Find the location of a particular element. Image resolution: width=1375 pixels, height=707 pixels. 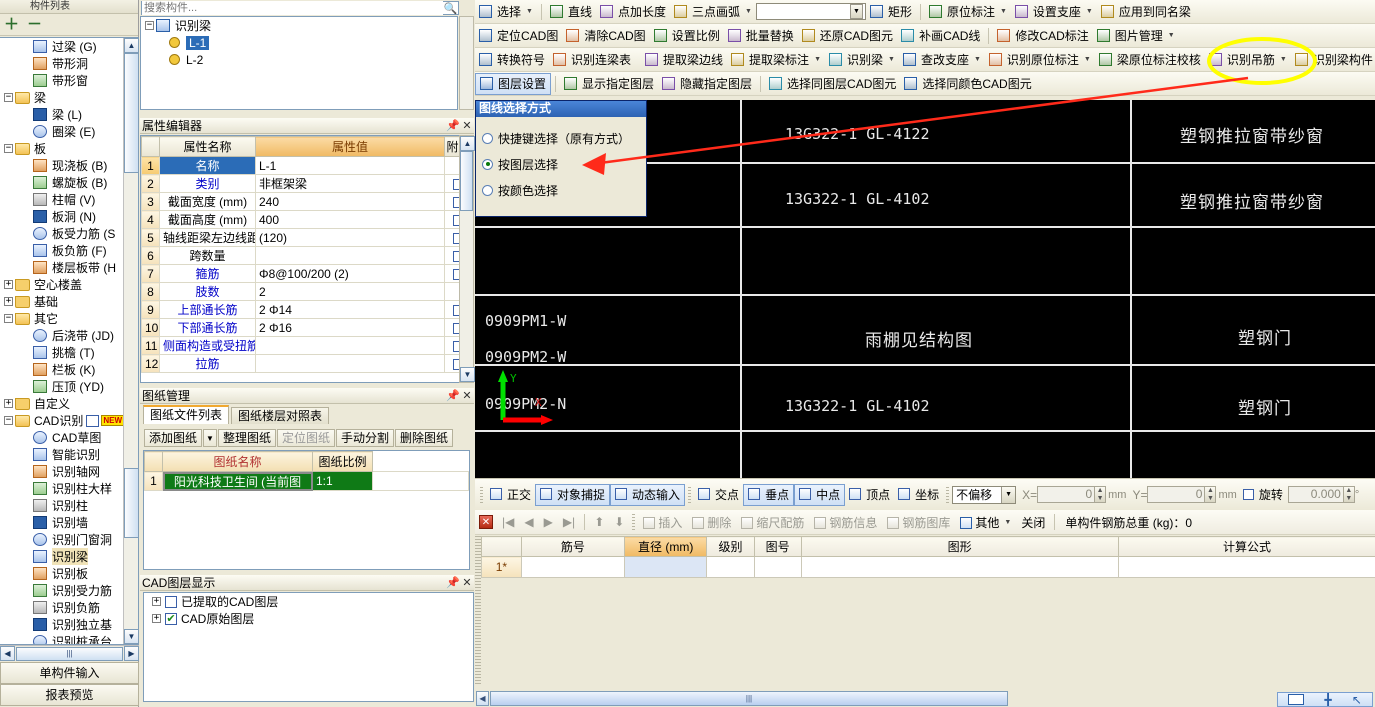

toolbar-recognize-beam-icon: 识别梁 ▼ is located at coordinates (862, 60).